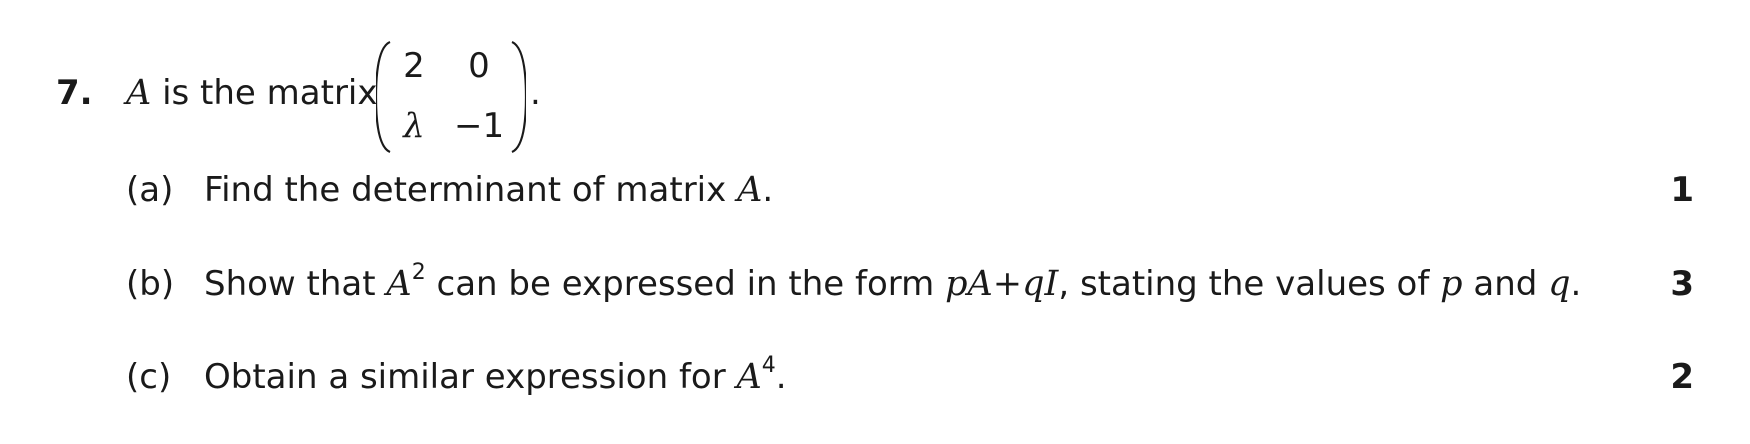  Describe the element at coordinates (399, 284) in the screenshot. I see `part-b-var: A` at that location.